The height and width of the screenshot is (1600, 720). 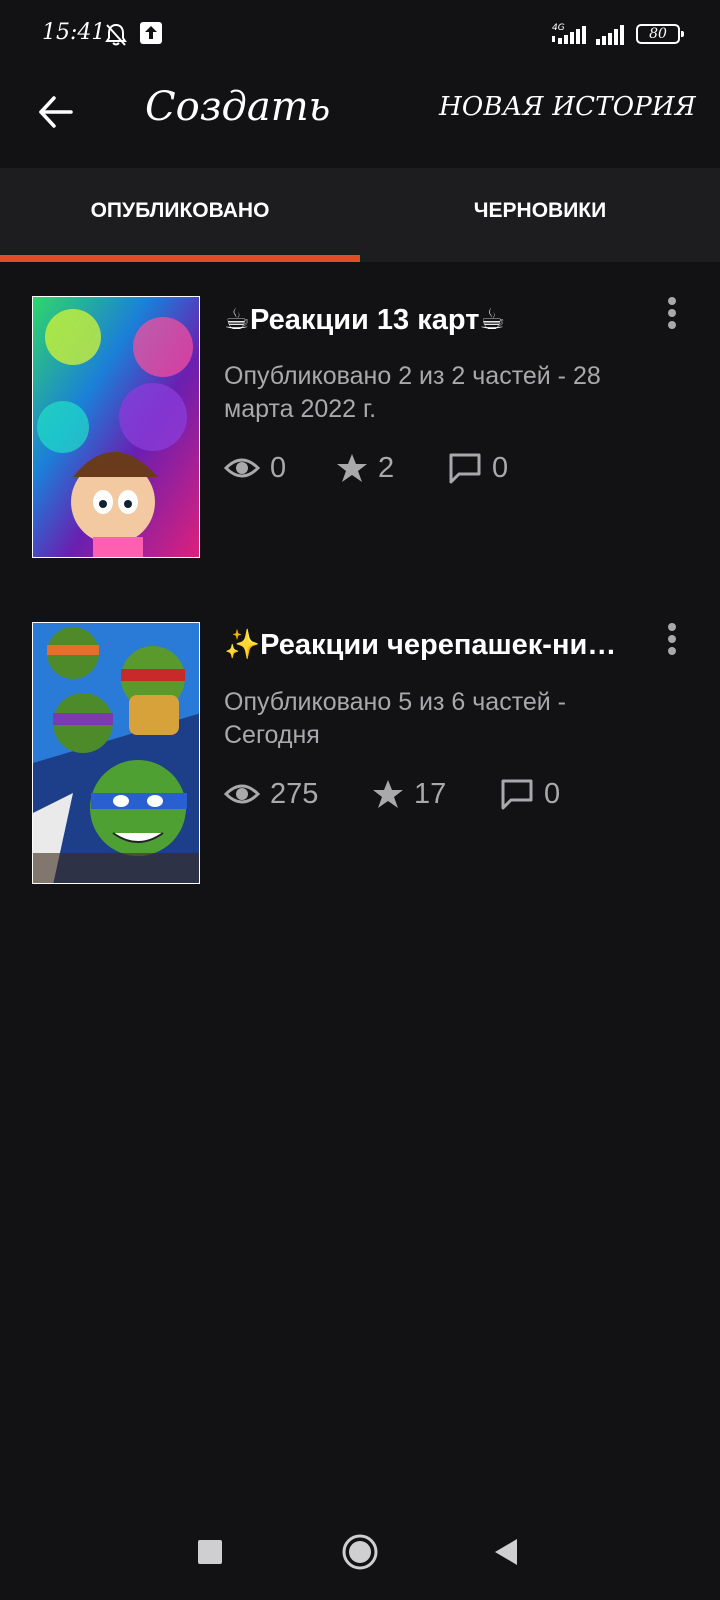 I want to click on story-stats: 275 17 0, so click(x=392, y=794).